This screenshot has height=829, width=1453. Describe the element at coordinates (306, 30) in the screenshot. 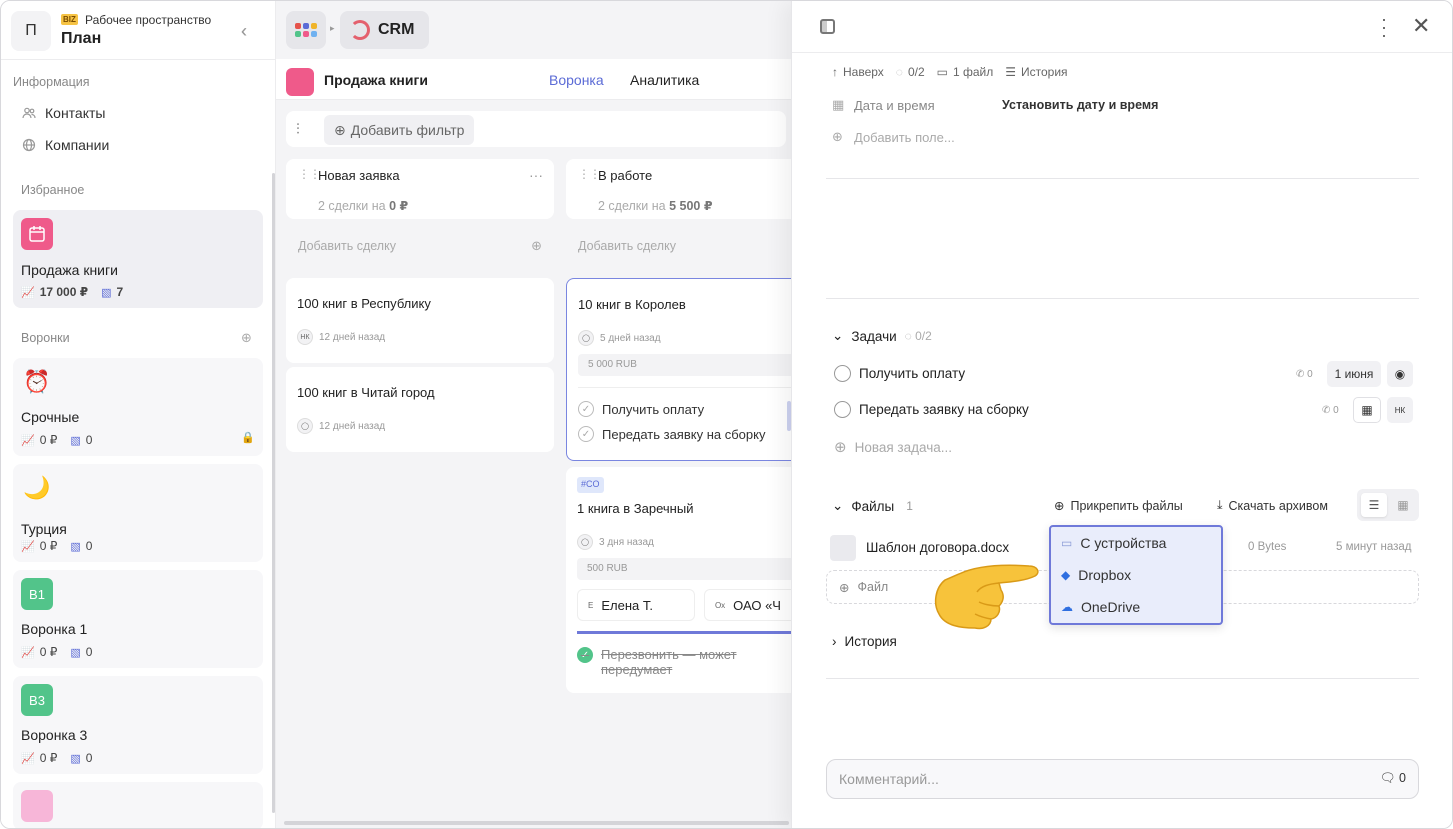

I see `apps-grid-icon` at that location.